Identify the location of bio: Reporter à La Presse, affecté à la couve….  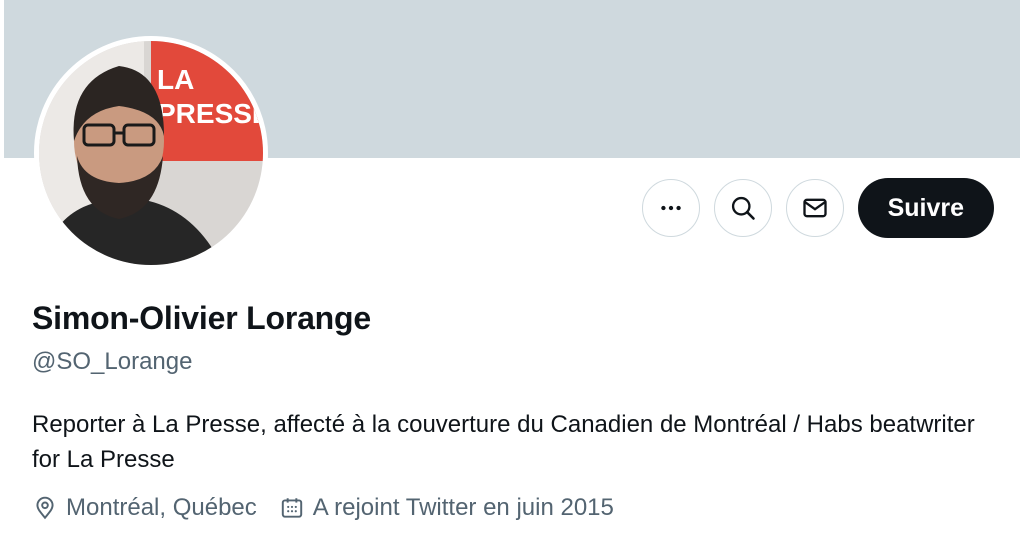
(503, 442).